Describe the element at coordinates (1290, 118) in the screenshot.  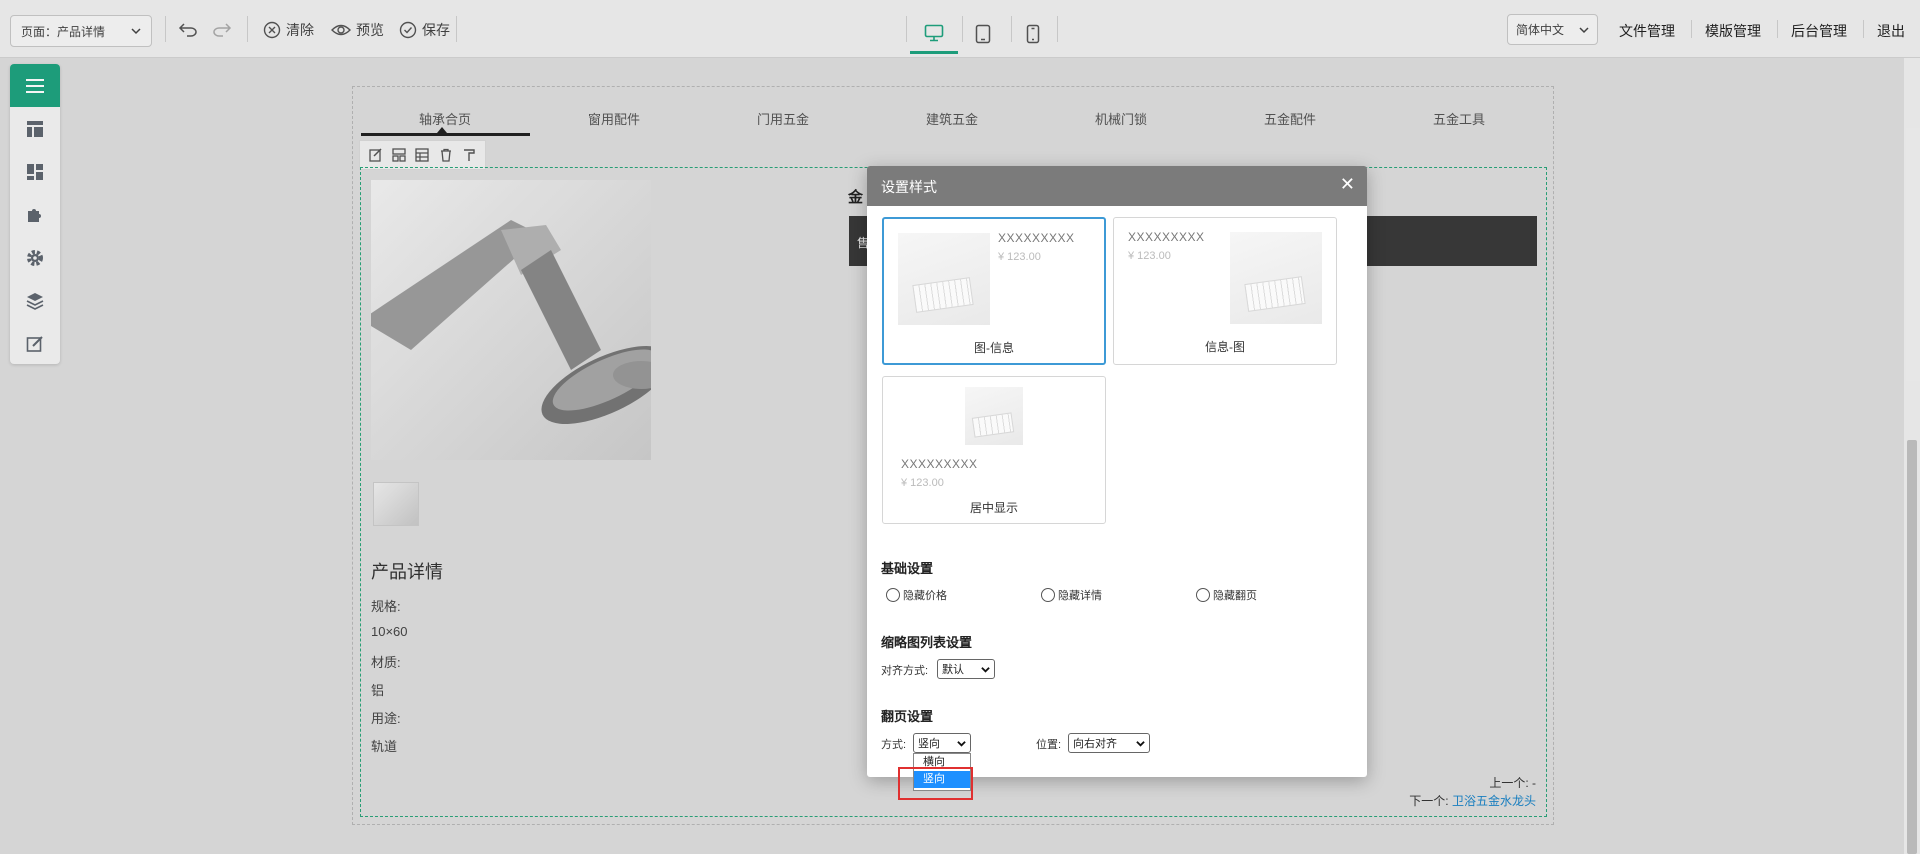
I see `nav-item: 五金配件` at that location.